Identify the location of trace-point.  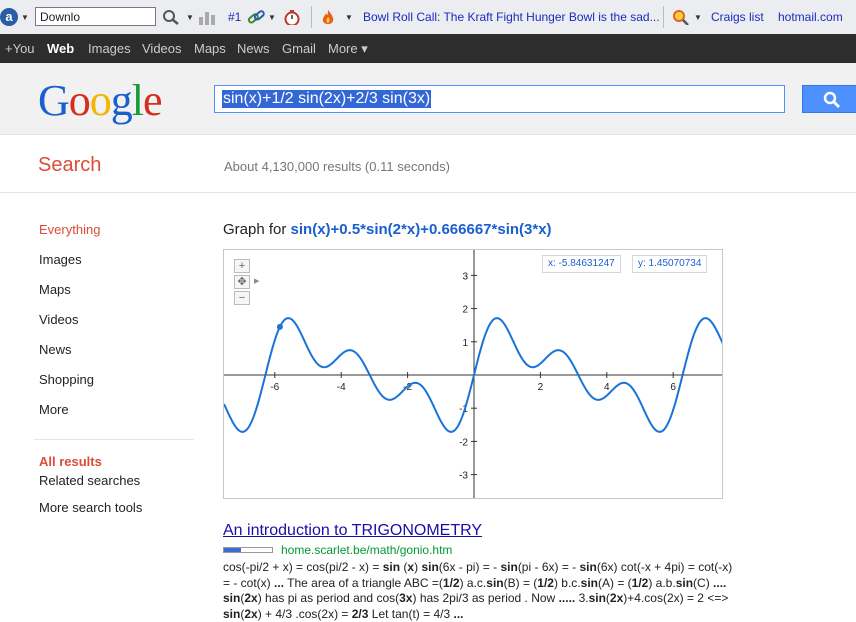
(279, 326).